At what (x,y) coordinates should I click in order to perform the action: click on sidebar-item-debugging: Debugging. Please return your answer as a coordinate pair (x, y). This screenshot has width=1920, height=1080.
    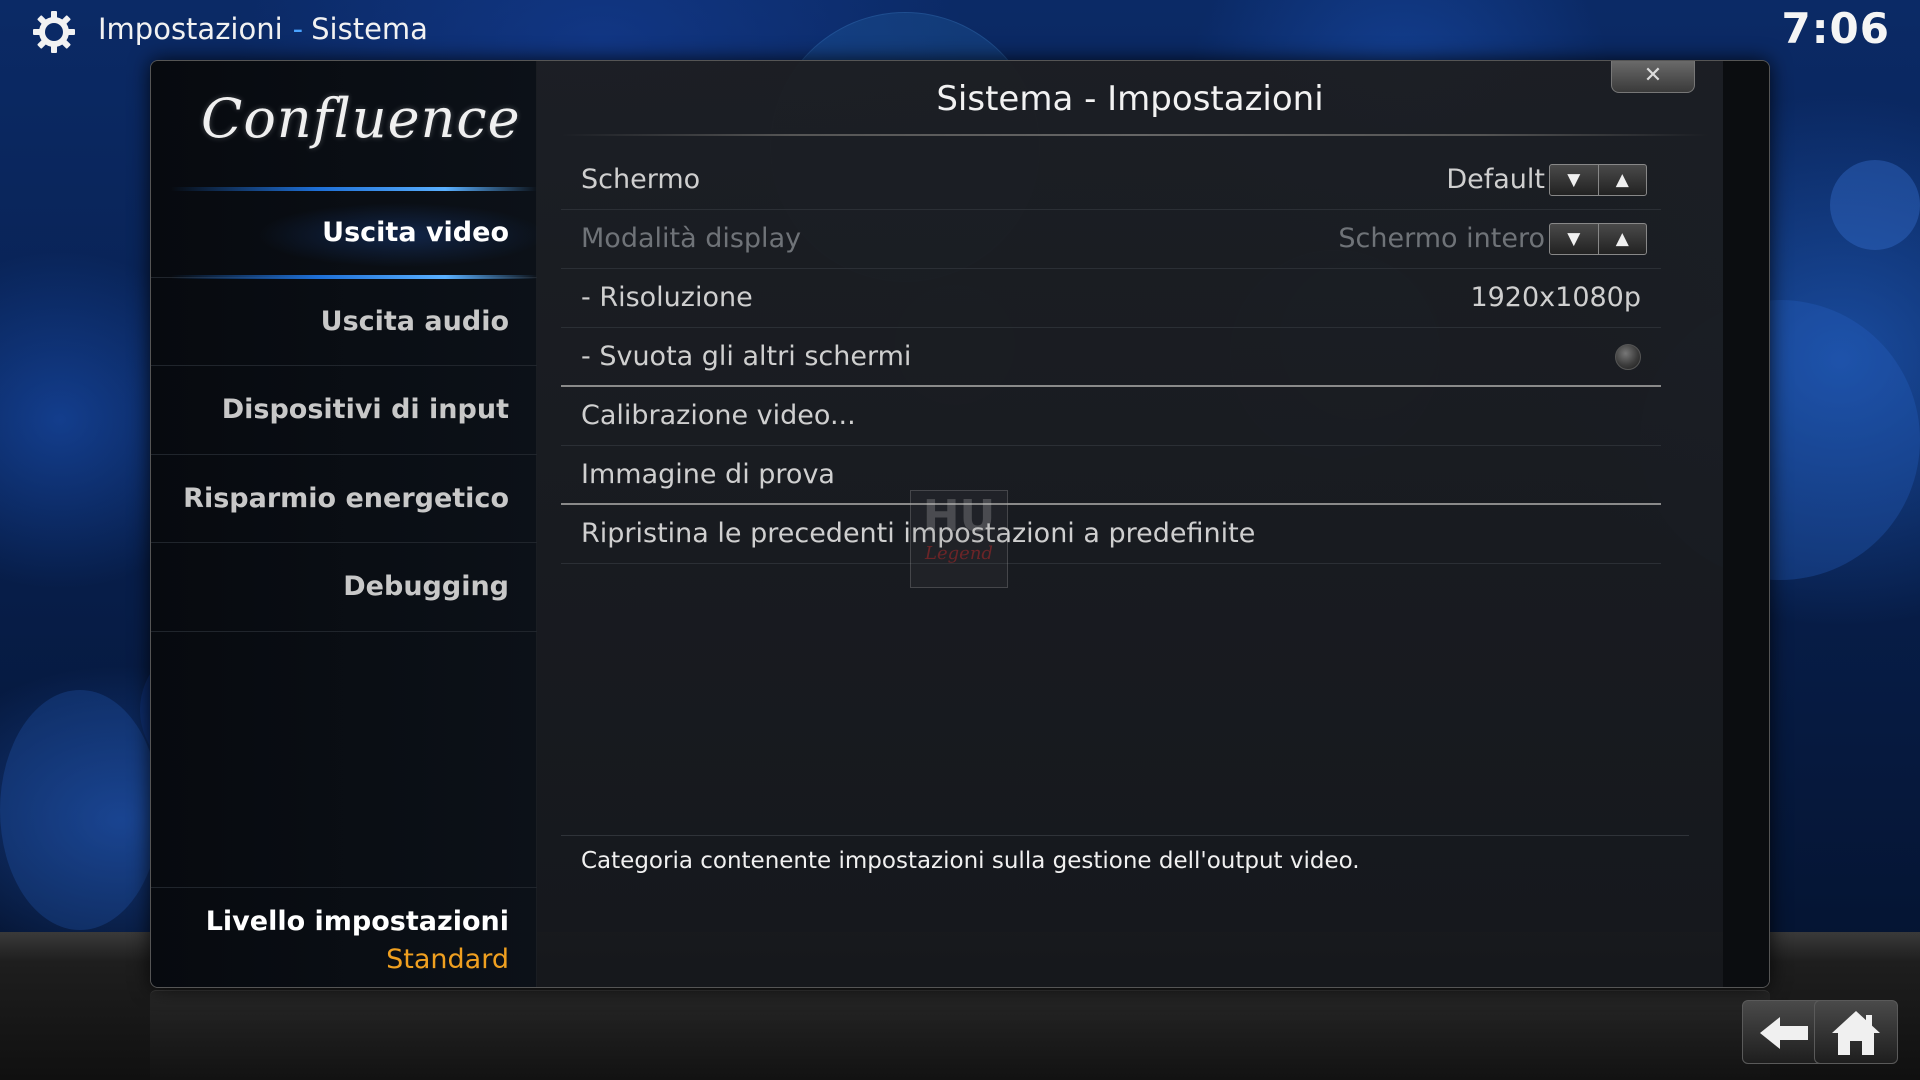
    Looking at the image, I should click on (344, 587).